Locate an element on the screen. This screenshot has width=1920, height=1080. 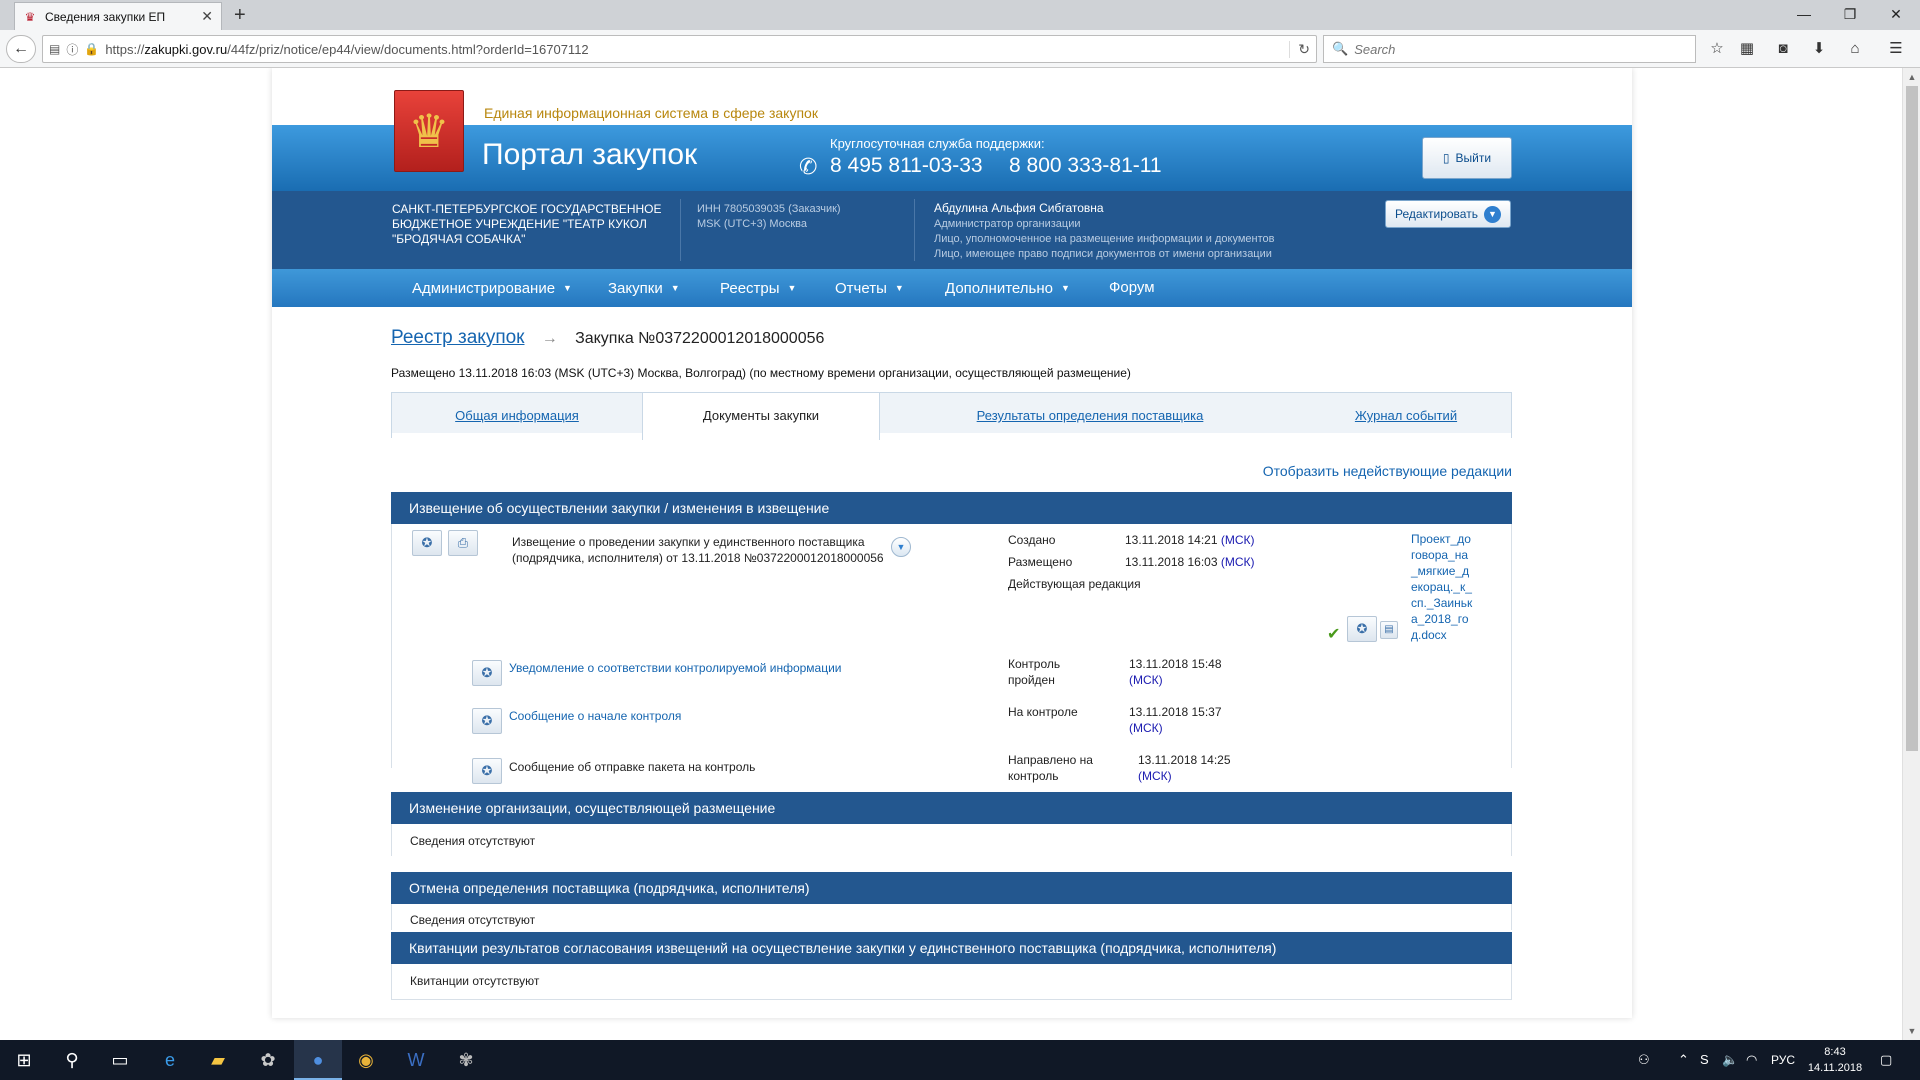
vertical-scrollbar: ▲ ▼ is located at coordinates (1911, 554).